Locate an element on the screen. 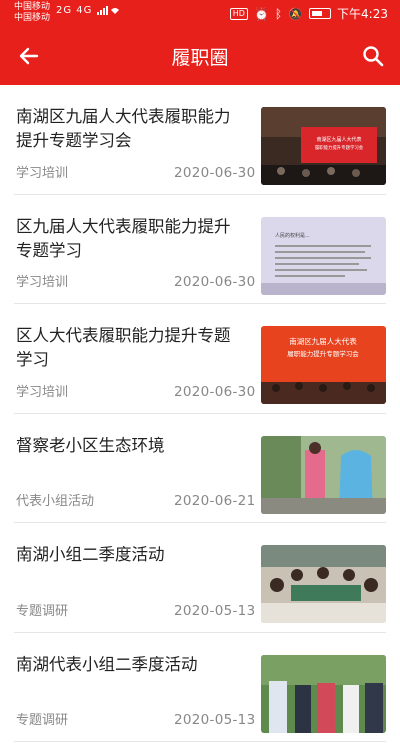 The height and width of the screenshot is (754, 400). hd-badge: HD is located at coordinates (238, 13).